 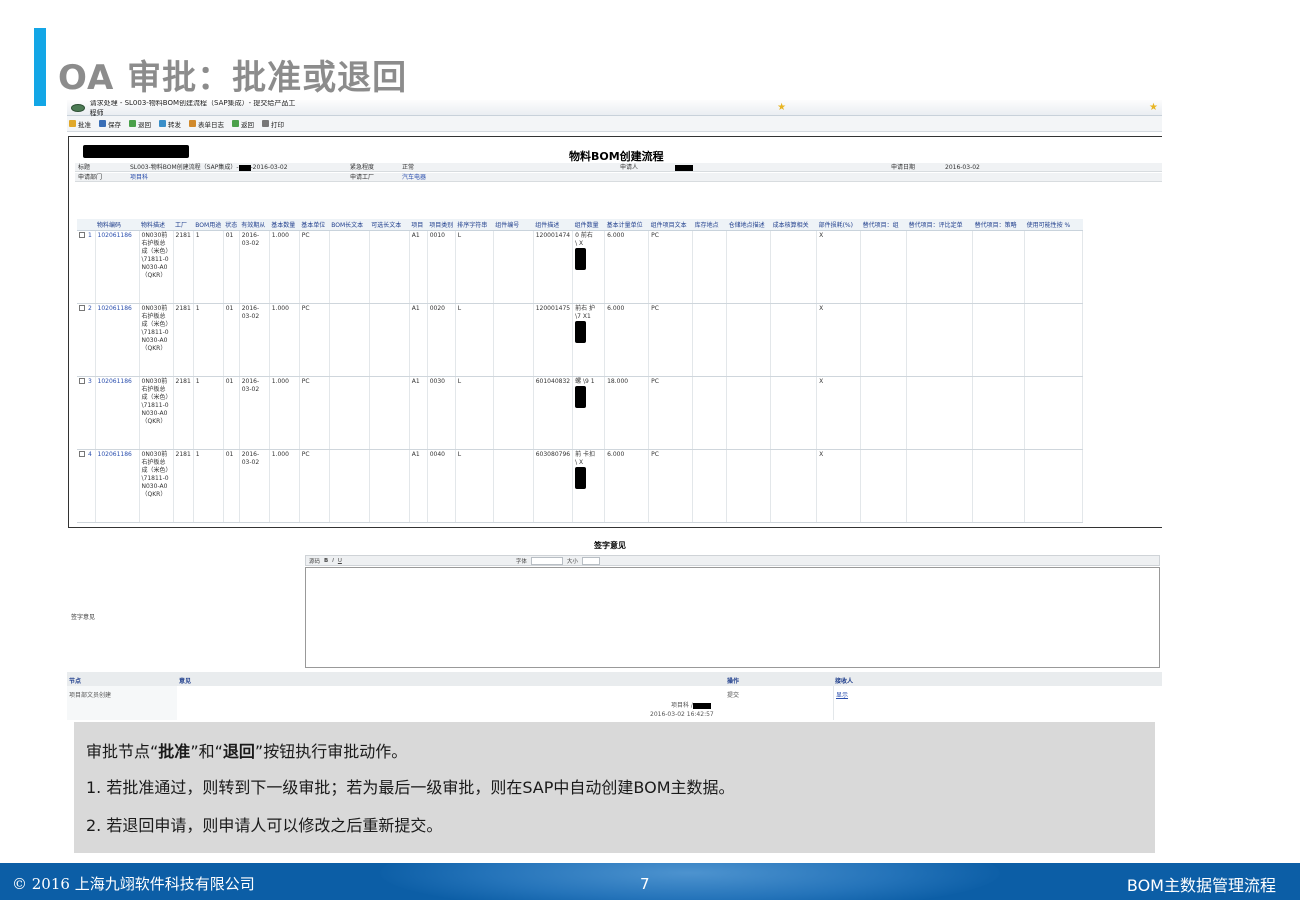 What do you see at coordinates (670, 225) in the screenshot?
I see `column-header: 组件项目文本` at bounding box center [670, 225].